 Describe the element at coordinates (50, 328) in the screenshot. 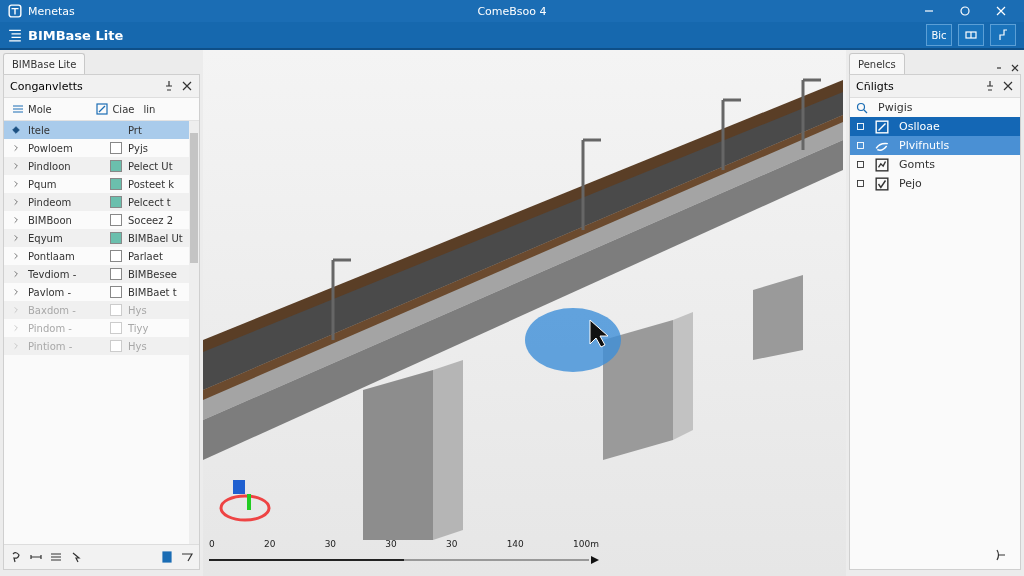

I see `table-cell-text: Pindom -` at that location.